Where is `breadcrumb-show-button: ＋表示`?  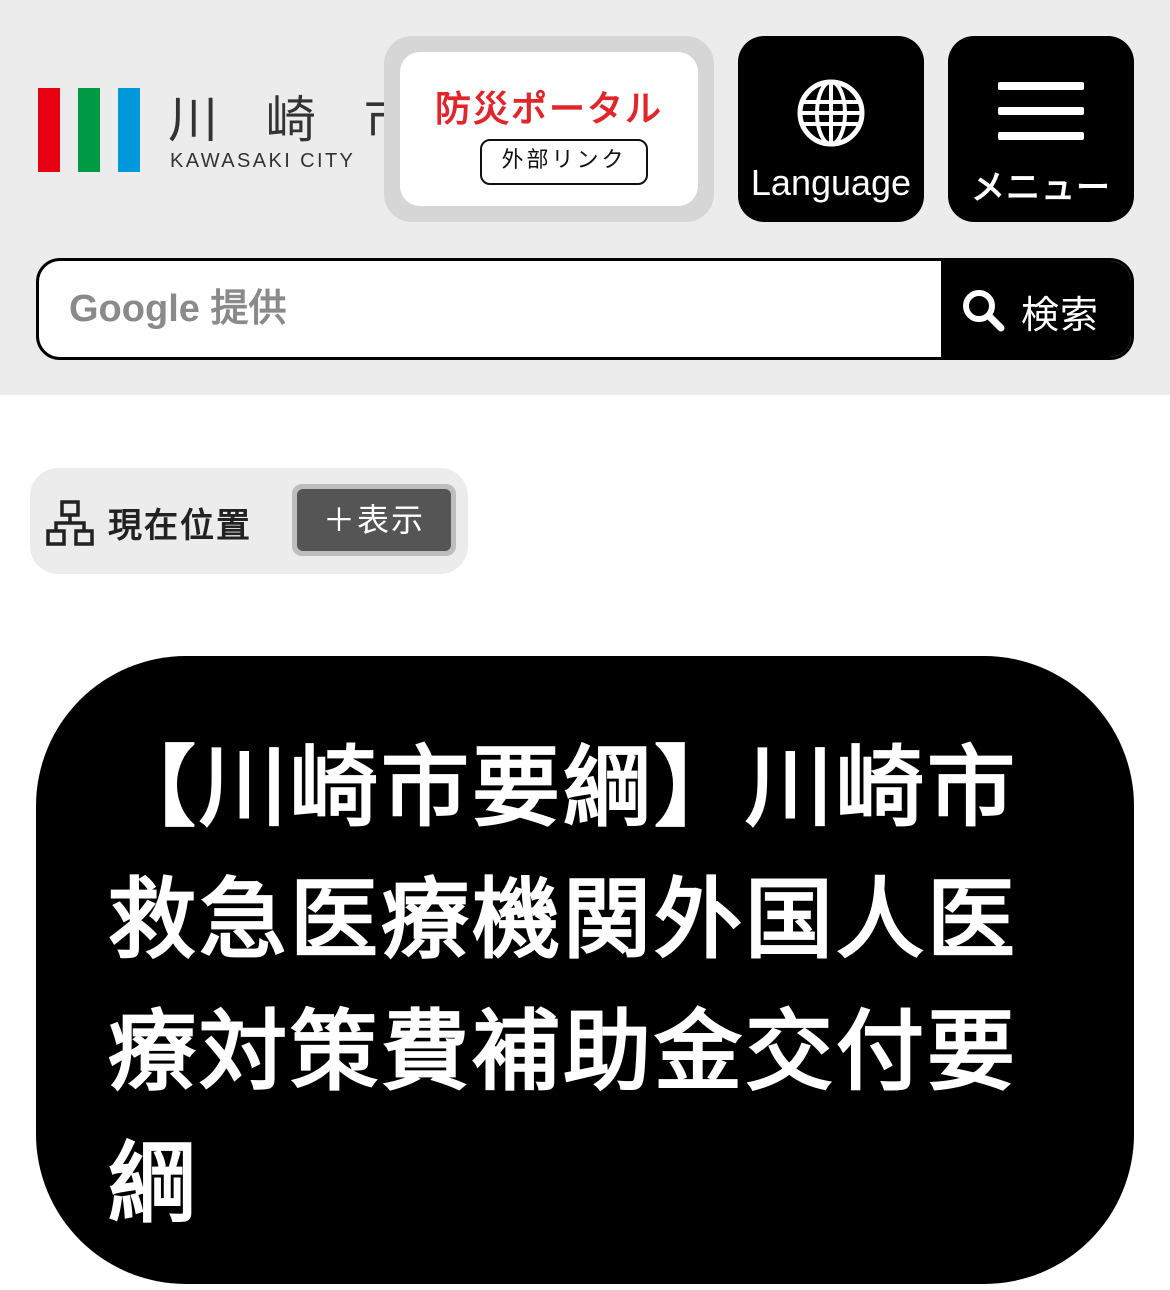 breadcrumb-show-button: ＋表示 is located at coordinates (374, 520).